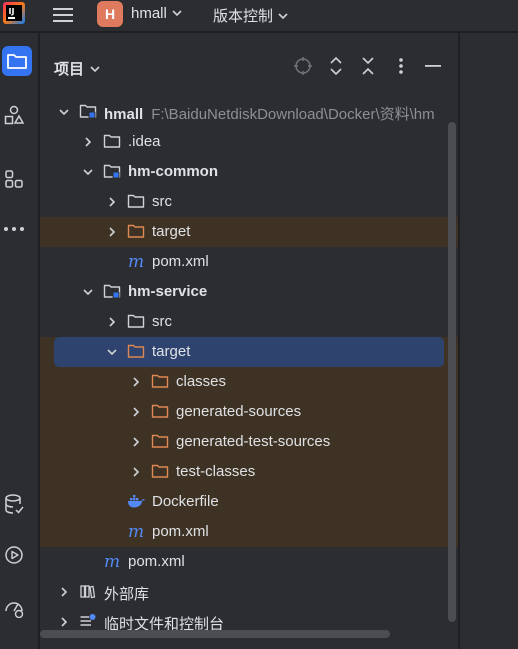 This screenshot has height=649, width=518. Describe the element at coordinates (63, 15) in the screenshot. I see `main-menu-icon` at that location.